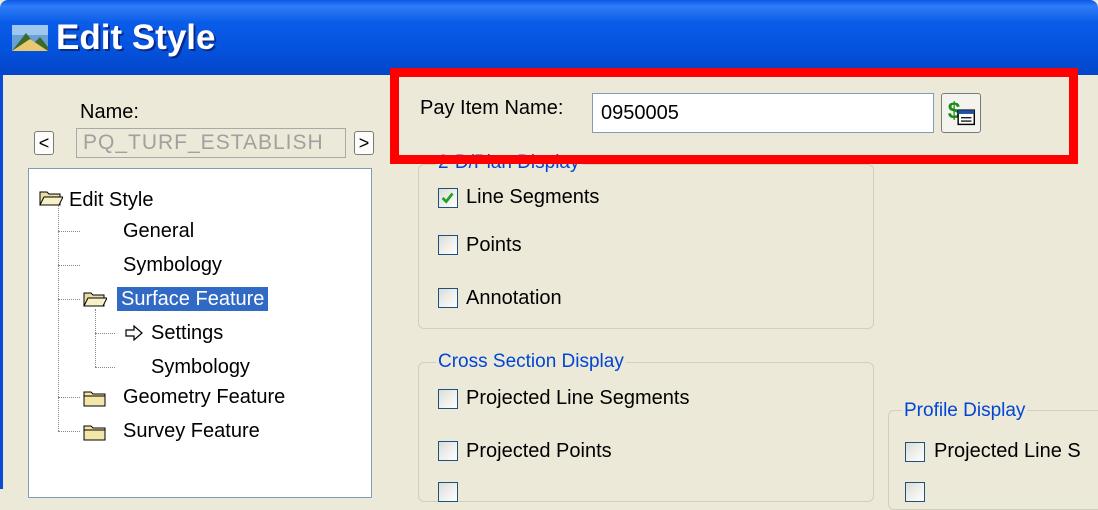 This screenshot has width=1098, height=510. Describe the element at coordinates (448, 399) in the screenshot. I see `projected-line-segments-checkbox` at that location.